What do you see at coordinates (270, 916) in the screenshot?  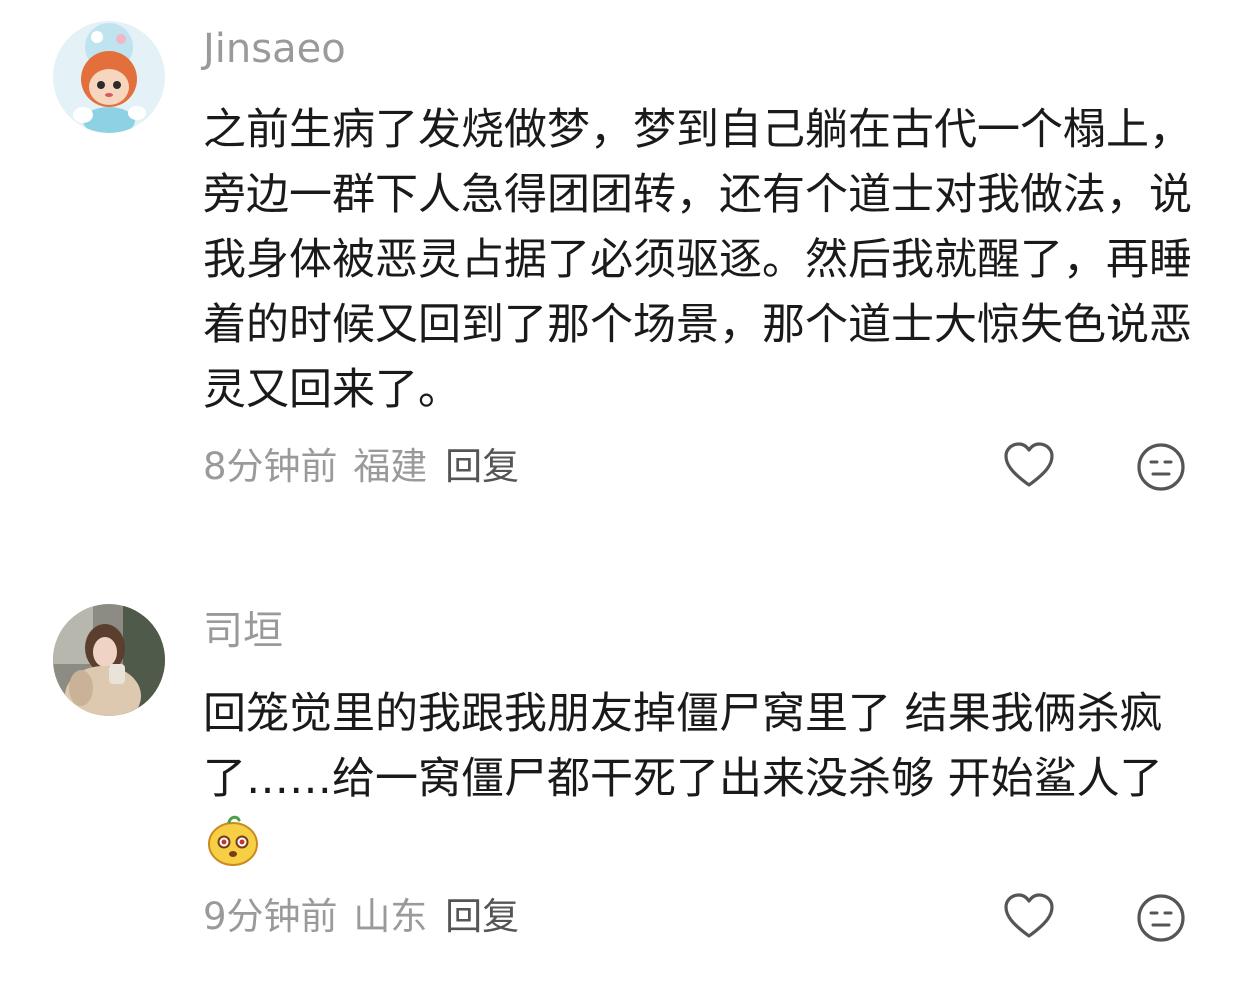 I see `comment-time: 9分钟前` at bounding box center [270, 916].